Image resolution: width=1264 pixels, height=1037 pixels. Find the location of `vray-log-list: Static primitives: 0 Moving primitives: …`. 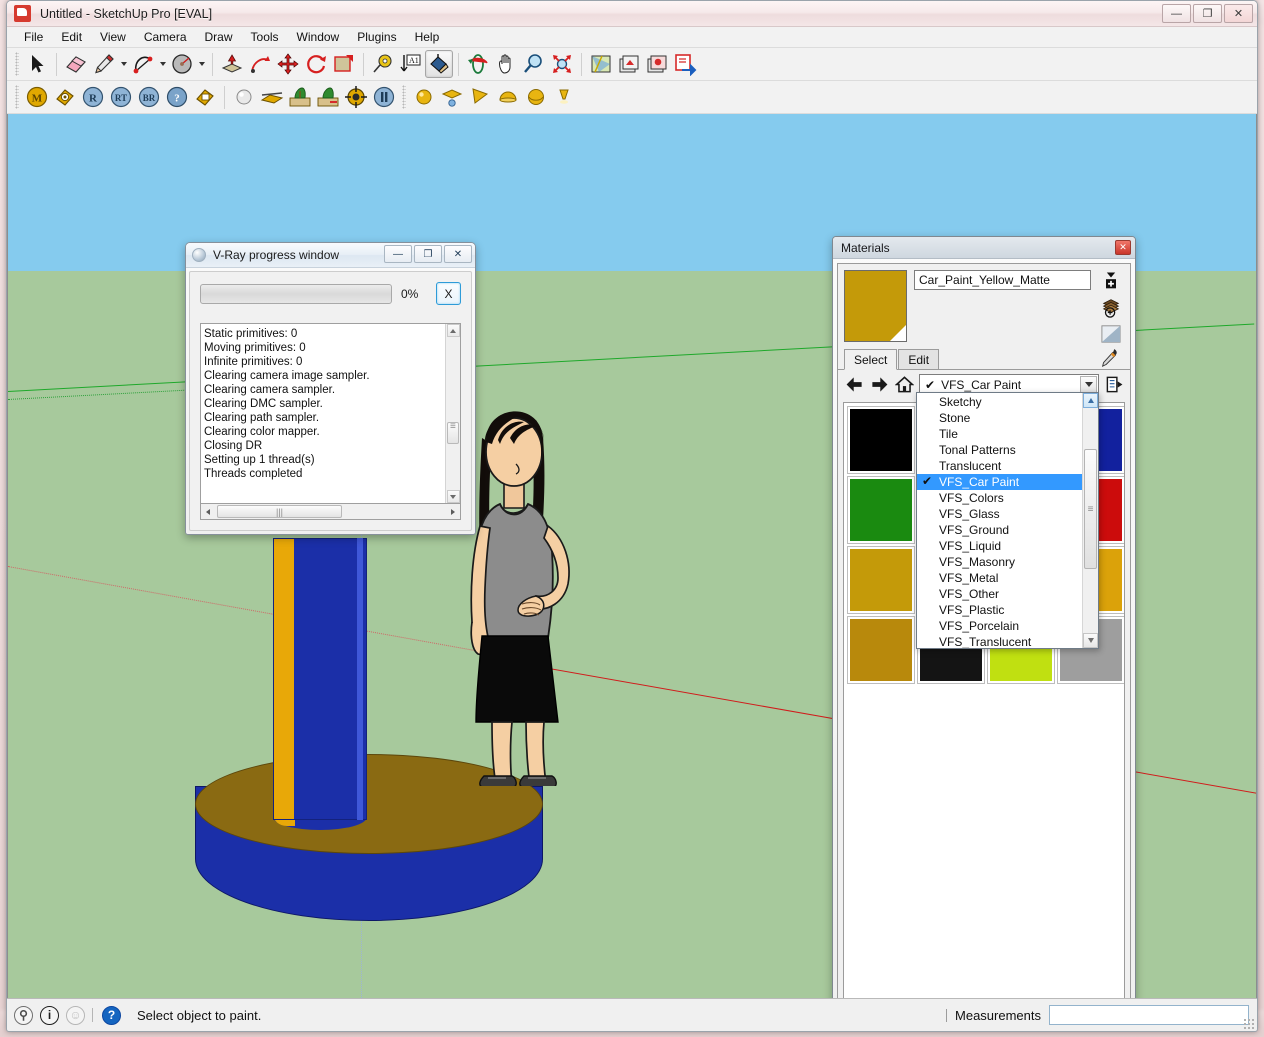

vray-log-list: Static primitives: 0 Moving primitives: … is located at coordinates (323, 413).